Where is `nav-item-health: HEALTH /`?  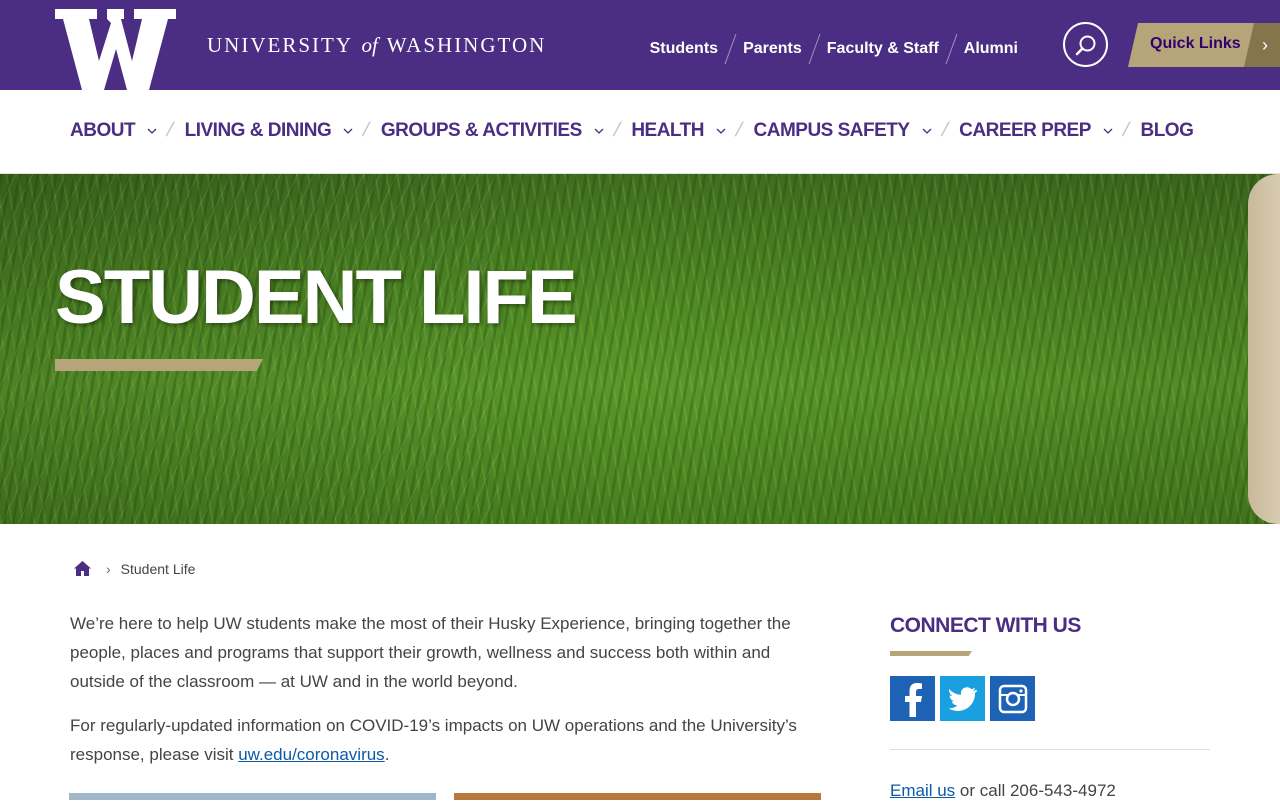 nav-item-health: HEALTH / is located at coordinates (692, 130).